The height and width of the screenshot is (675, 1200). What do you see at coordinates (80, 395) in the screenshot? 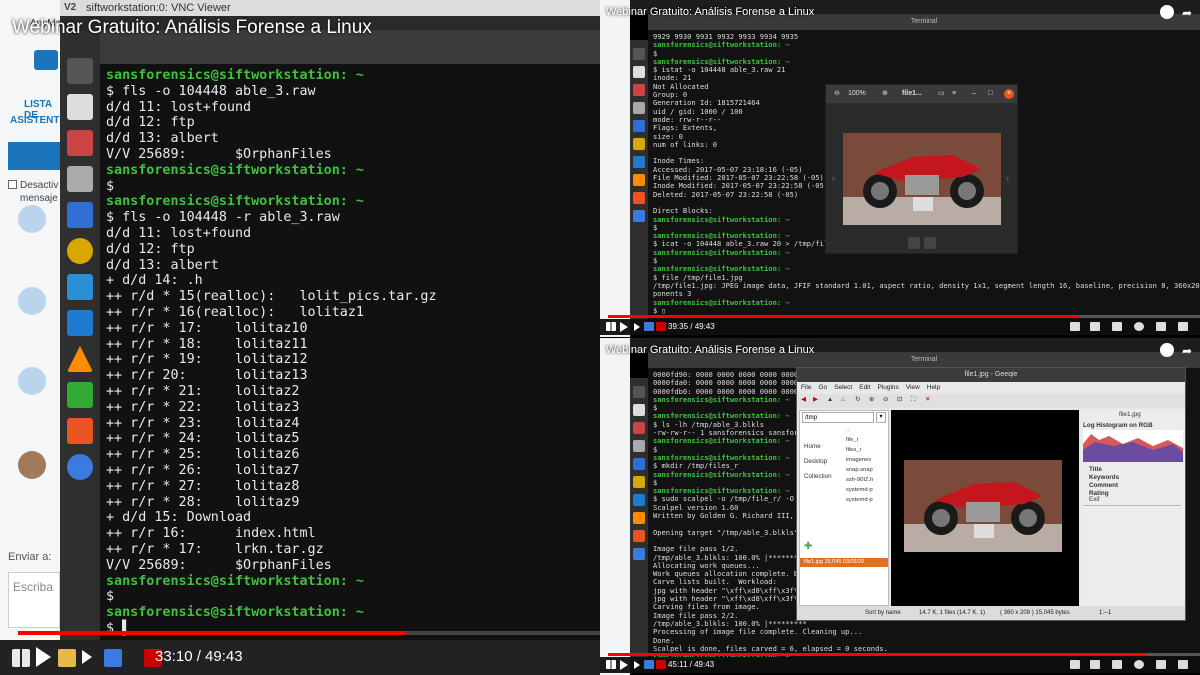
I see `network-icon` at bounding box center [80, 395].